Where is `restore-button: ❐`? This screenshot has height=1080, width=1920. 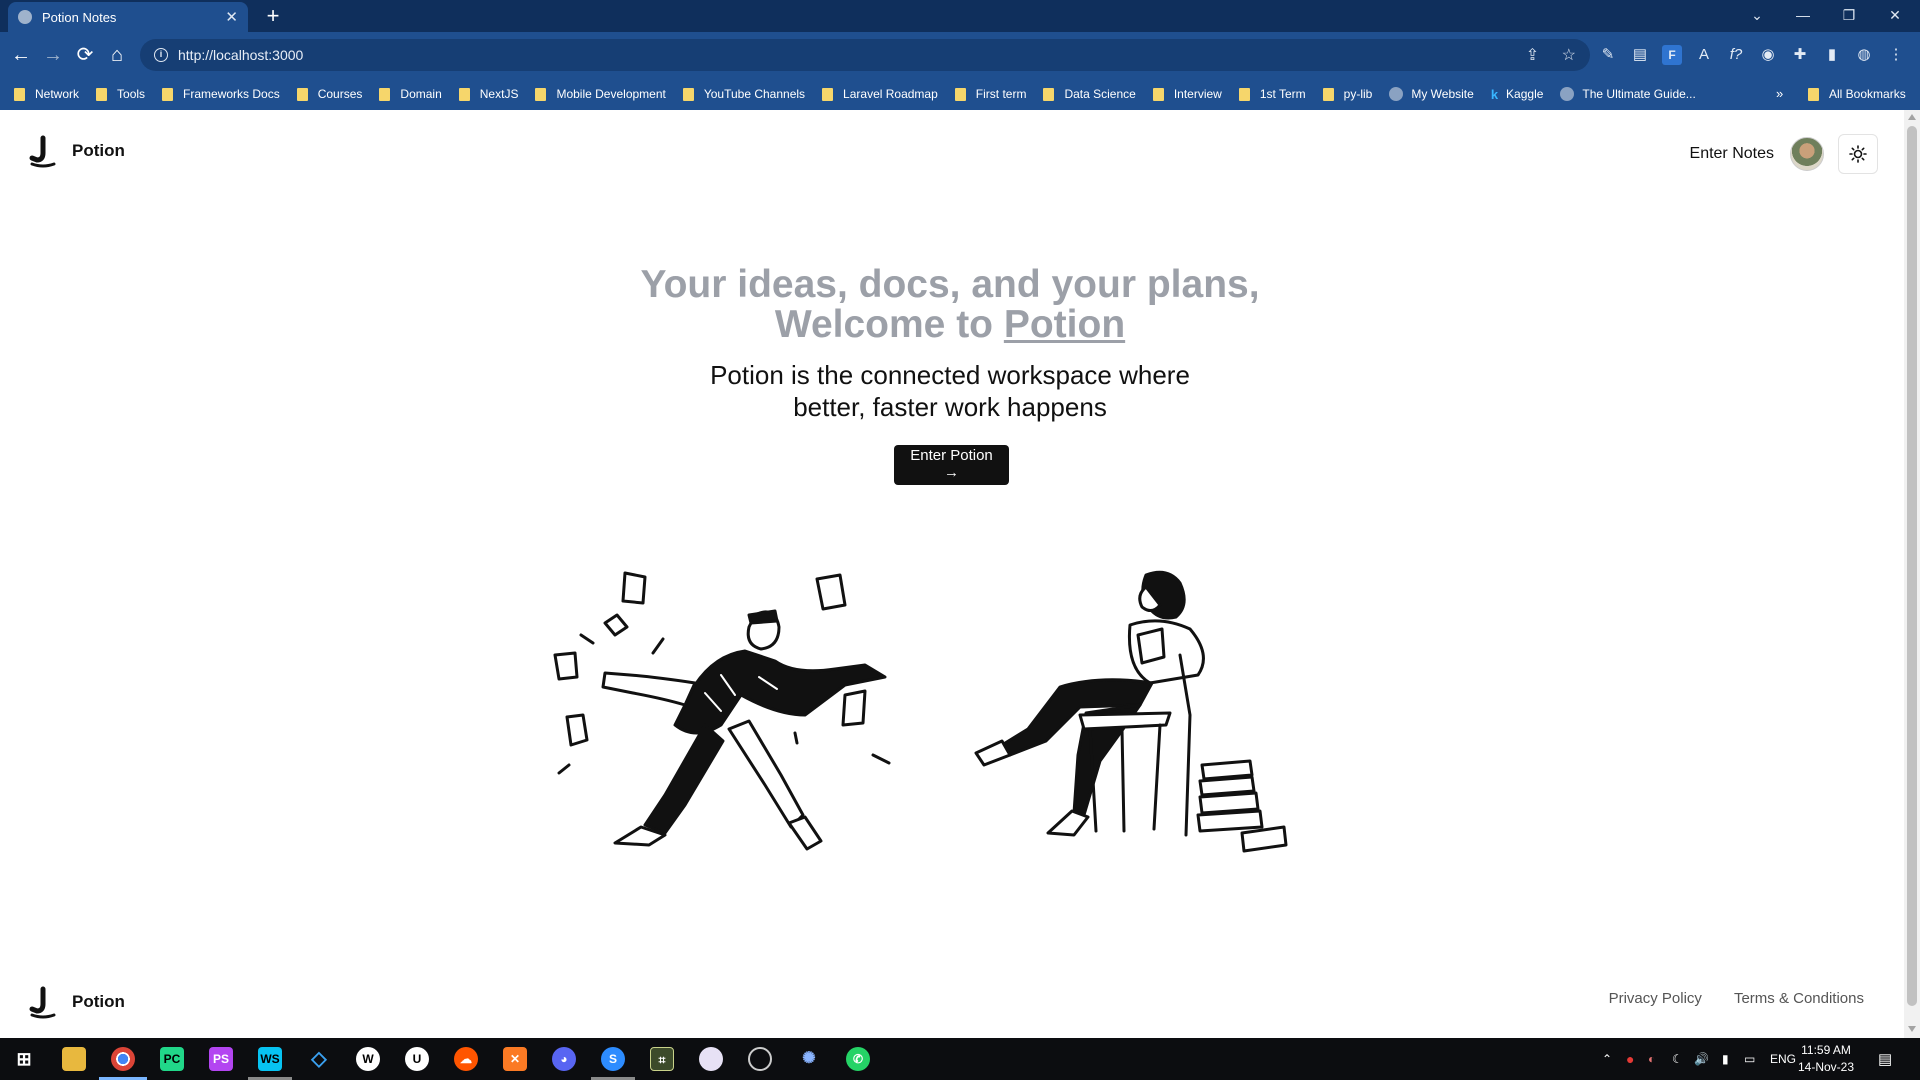
restore-button: ❐ is located at coordinates (1849, 15).